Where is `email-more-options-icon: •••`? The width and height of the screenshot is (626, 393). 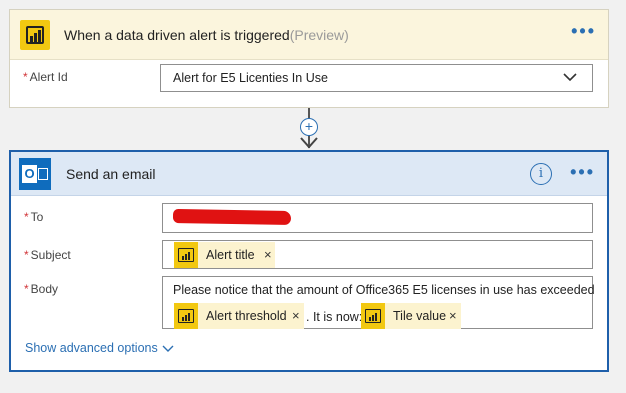
email-more-options-icon: ••• is located at coordinates (582, 172).